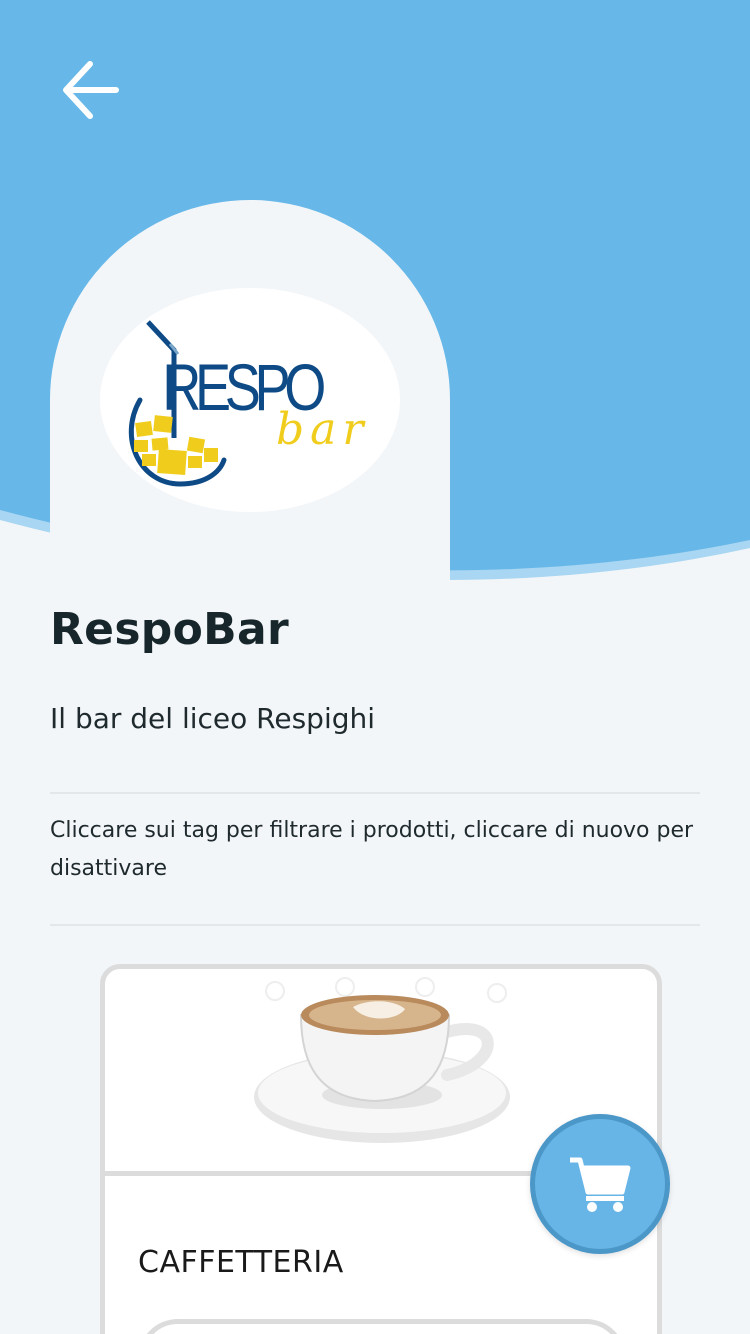 This screenshot has width=750, height=1334. Describe the element at coordinates (213, 718) in the screenshot. I see `store-description: Il bar del liceo Respighi` at that location.